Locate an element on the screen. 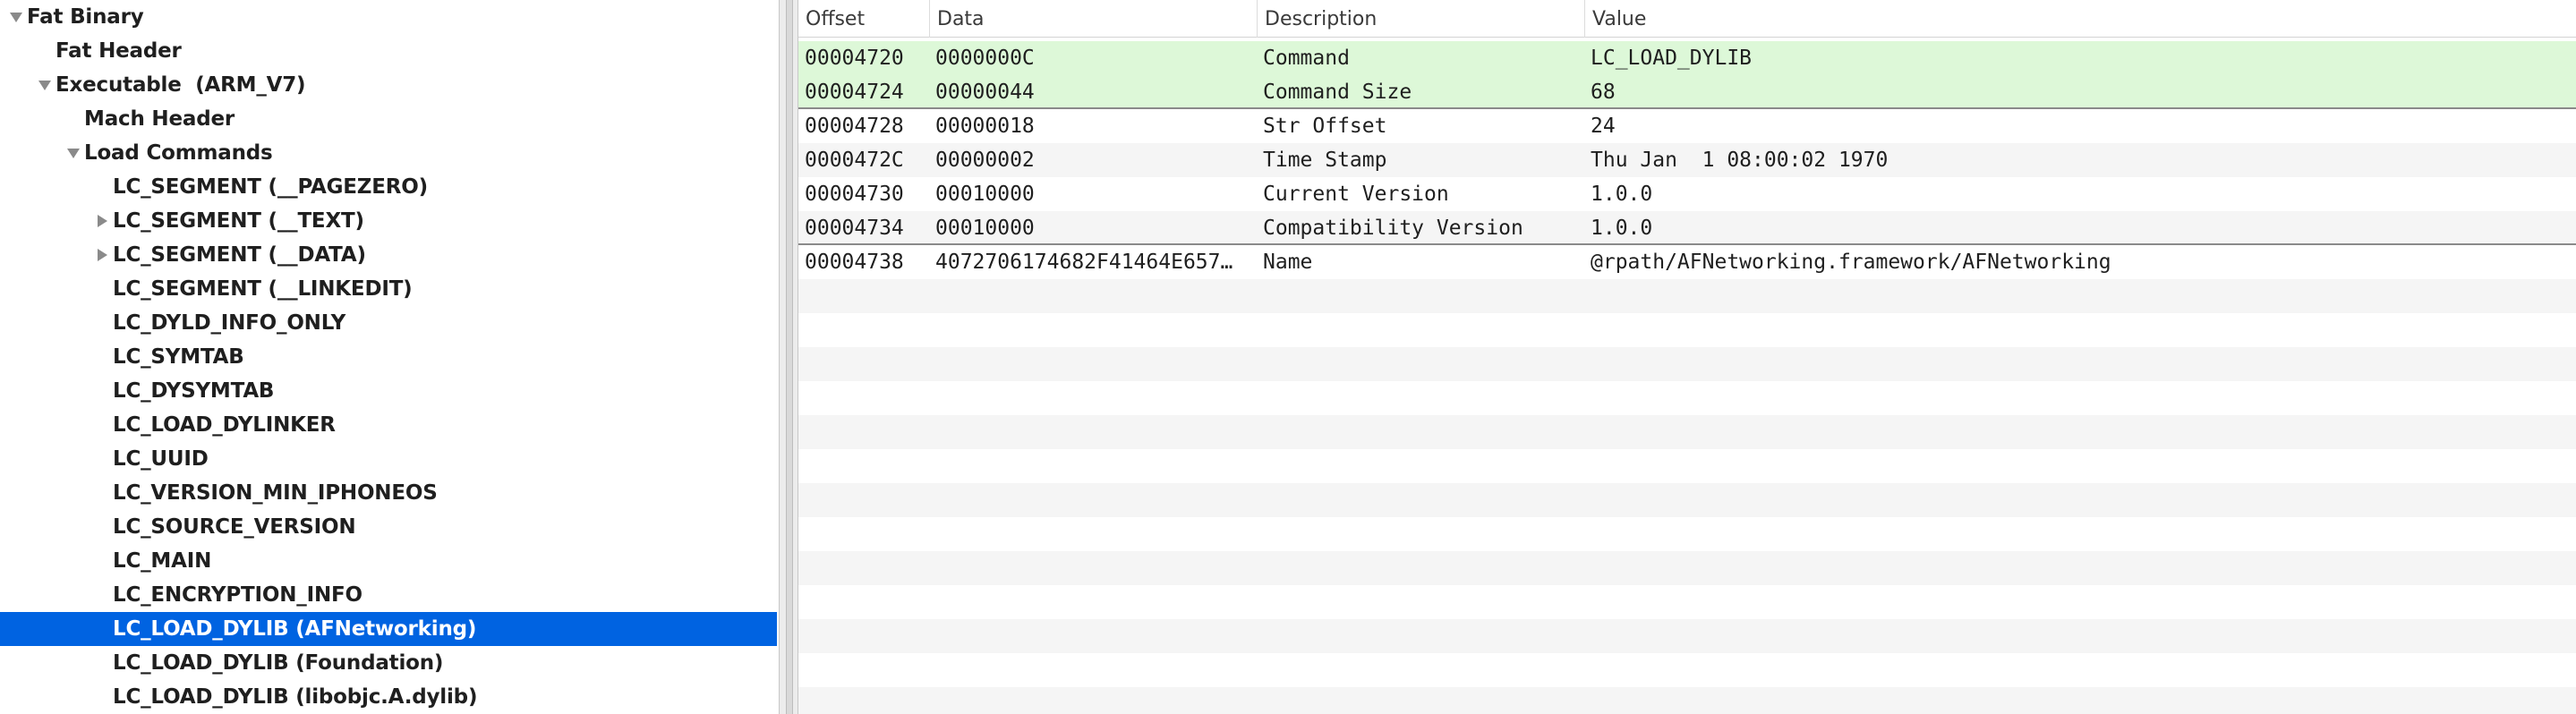 Image resolution: width=2576 pixels, height=714 pixels. tree-item-label: LC_MAIN is located at coordinates (162, 561).